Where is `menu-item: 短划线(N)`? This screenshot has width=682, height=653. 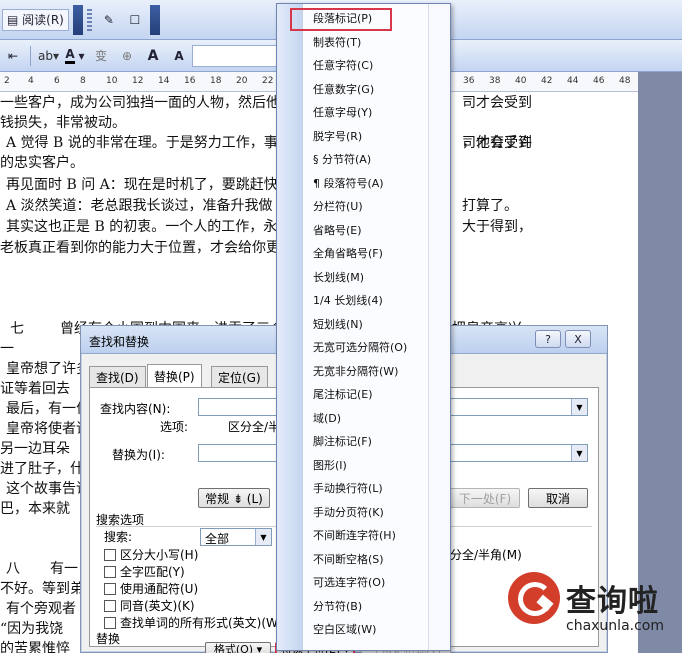 menu-item: 短划线(N) is located at coordinates (338, 325).